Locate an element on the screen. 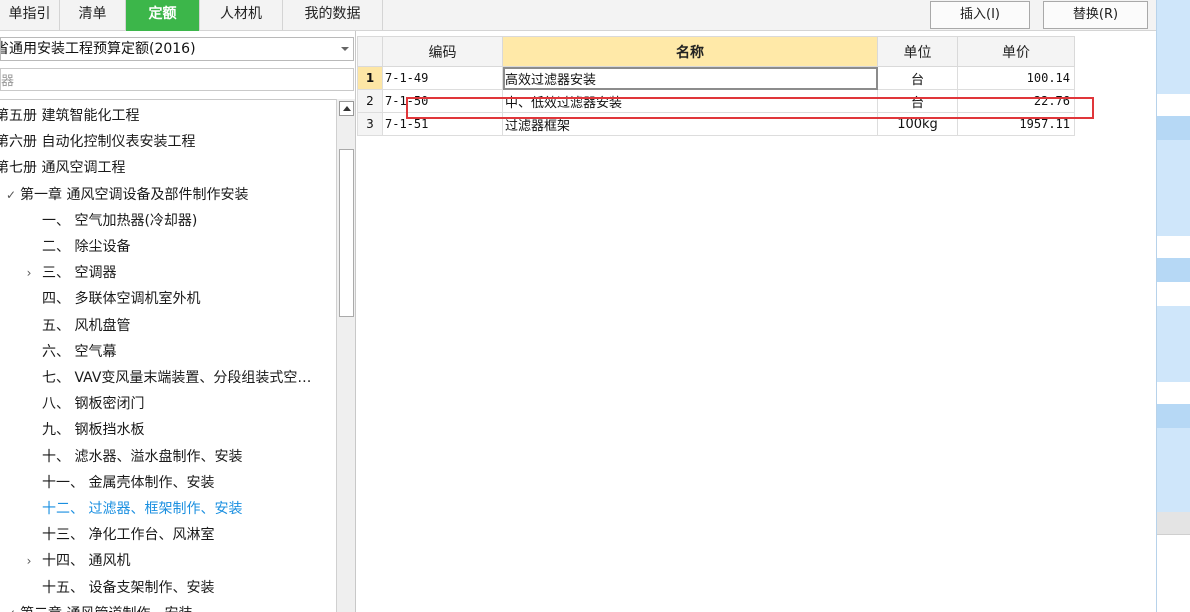 The height and width of the screenshot is (612, 1190). row-number-cell: 3 is located at coordinates (370, 124).